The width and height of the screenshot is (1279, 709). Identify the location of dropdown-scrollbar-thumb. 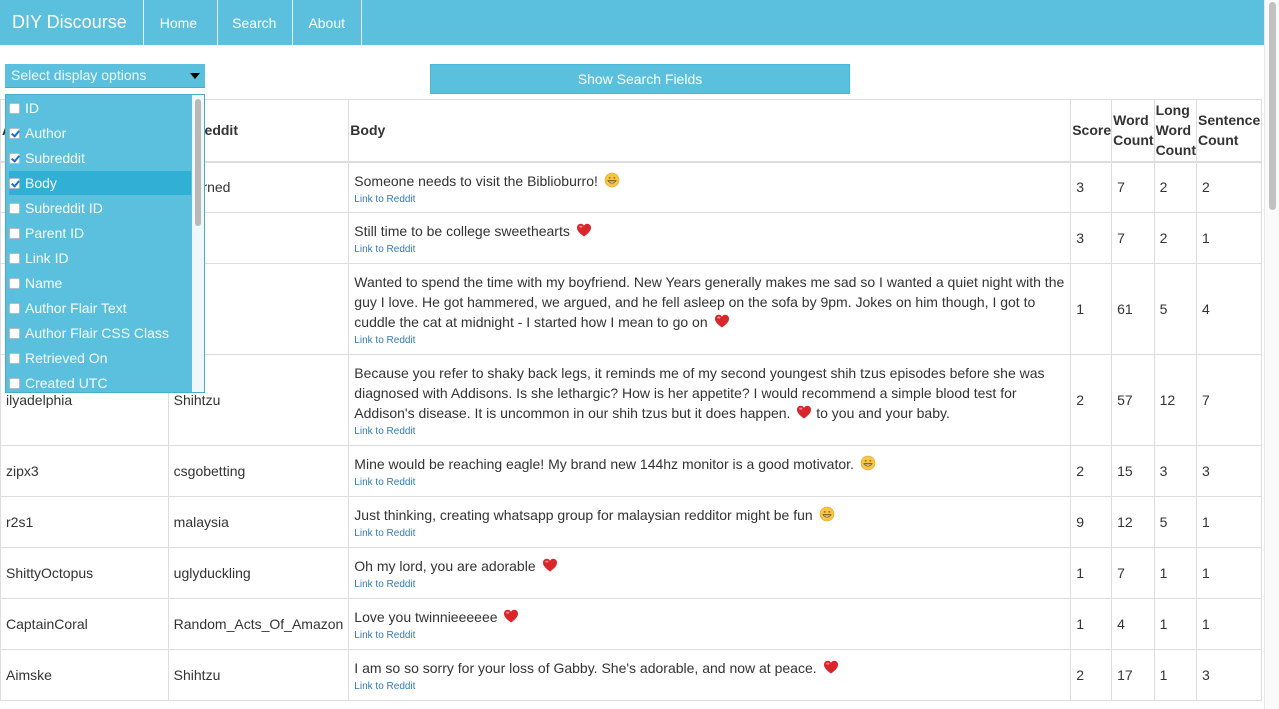
(198, 162).